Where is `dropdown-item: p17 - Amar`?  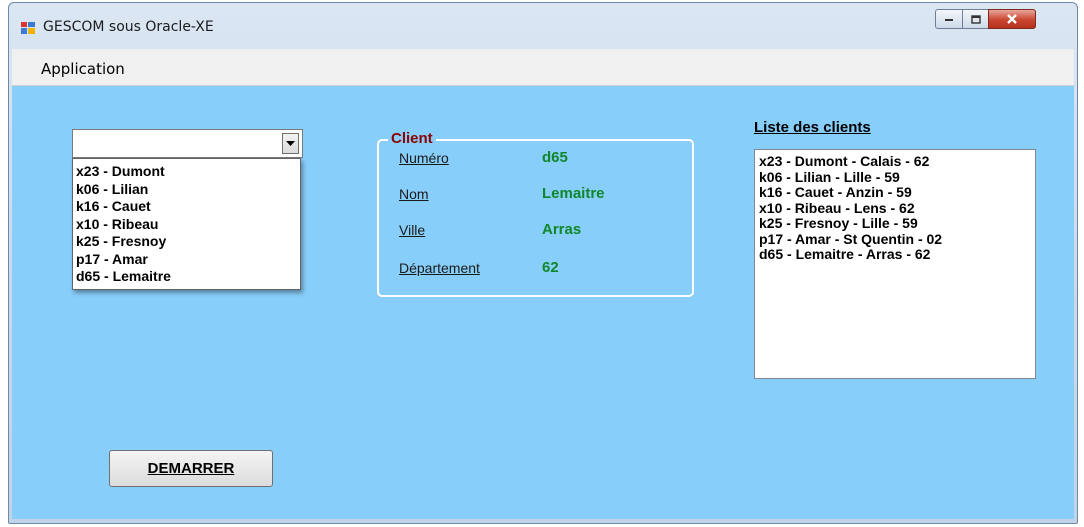 dropdown-item: p17 - Amar is located at coordinates (186, 260).